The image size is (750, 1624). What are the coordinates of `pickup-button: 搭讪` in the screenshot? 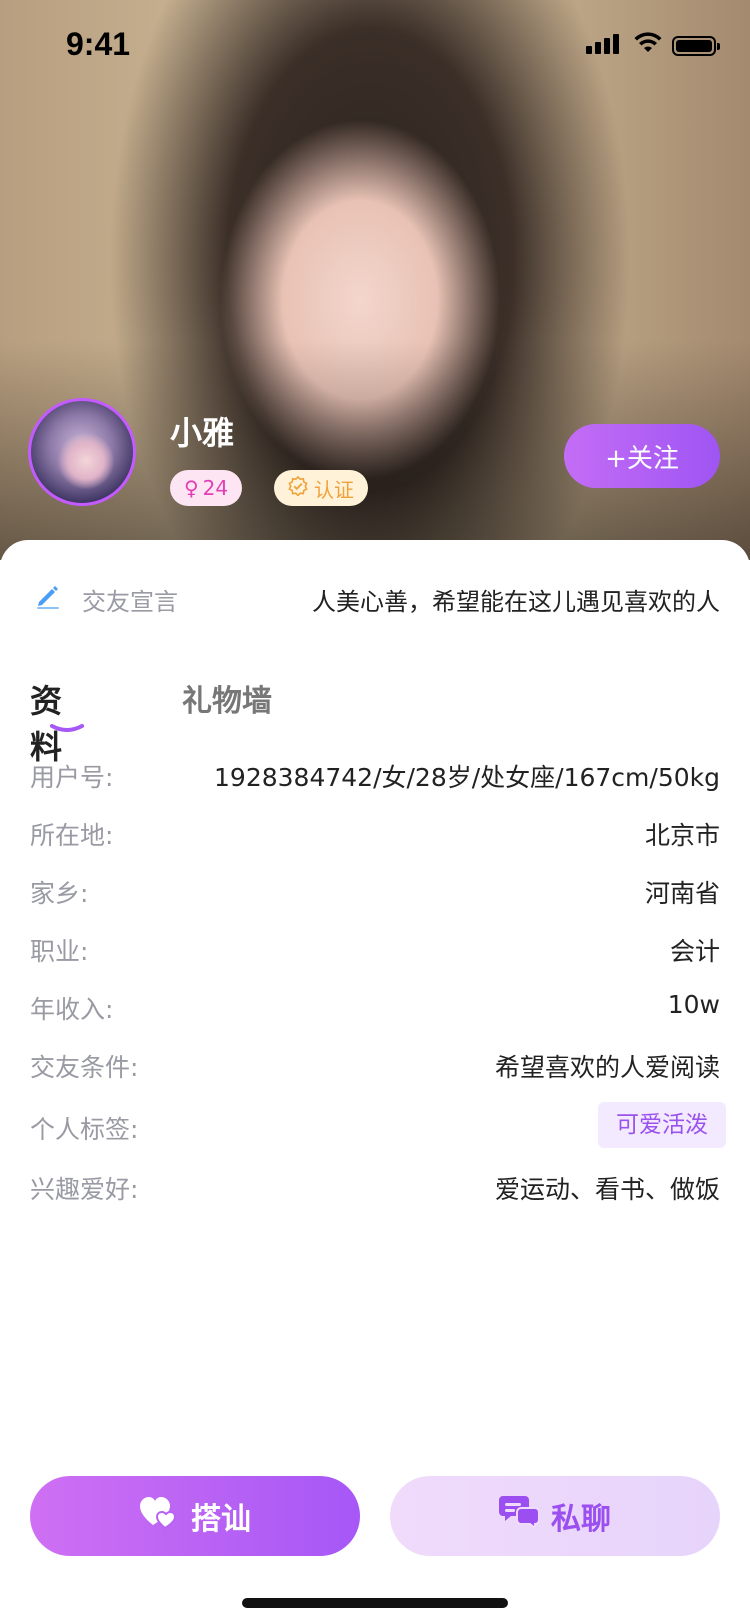 It's located at (195, 1516).